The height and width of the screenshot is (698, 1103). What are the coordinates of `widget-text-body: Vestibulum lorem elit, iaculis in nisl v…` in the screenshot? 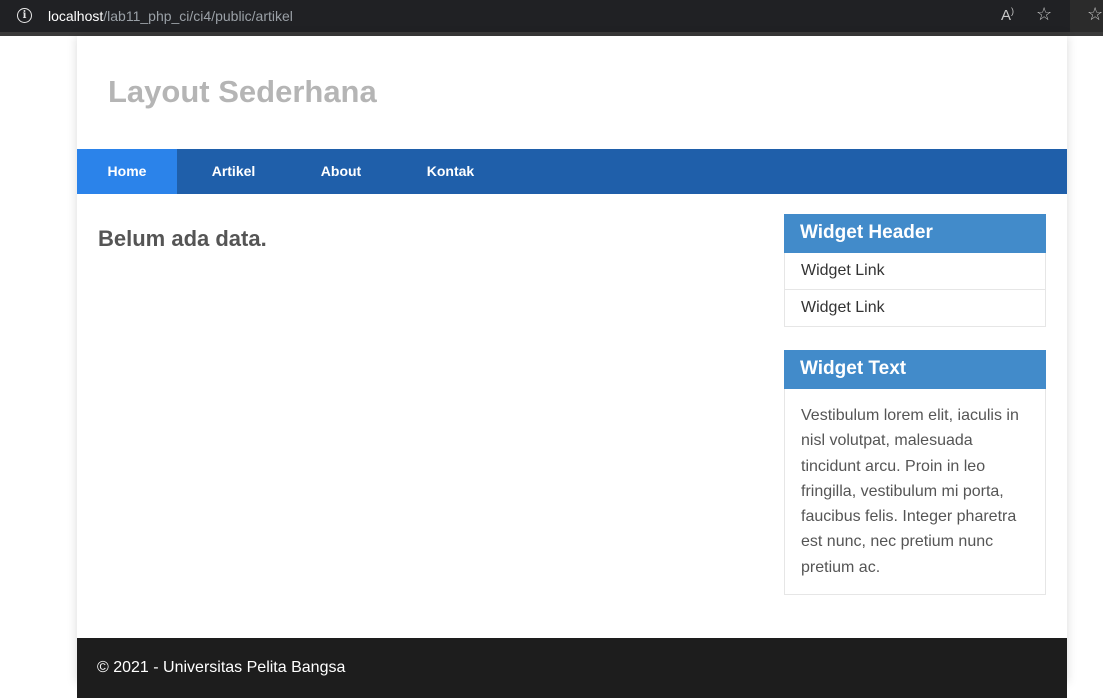 It's located at (910, 491).